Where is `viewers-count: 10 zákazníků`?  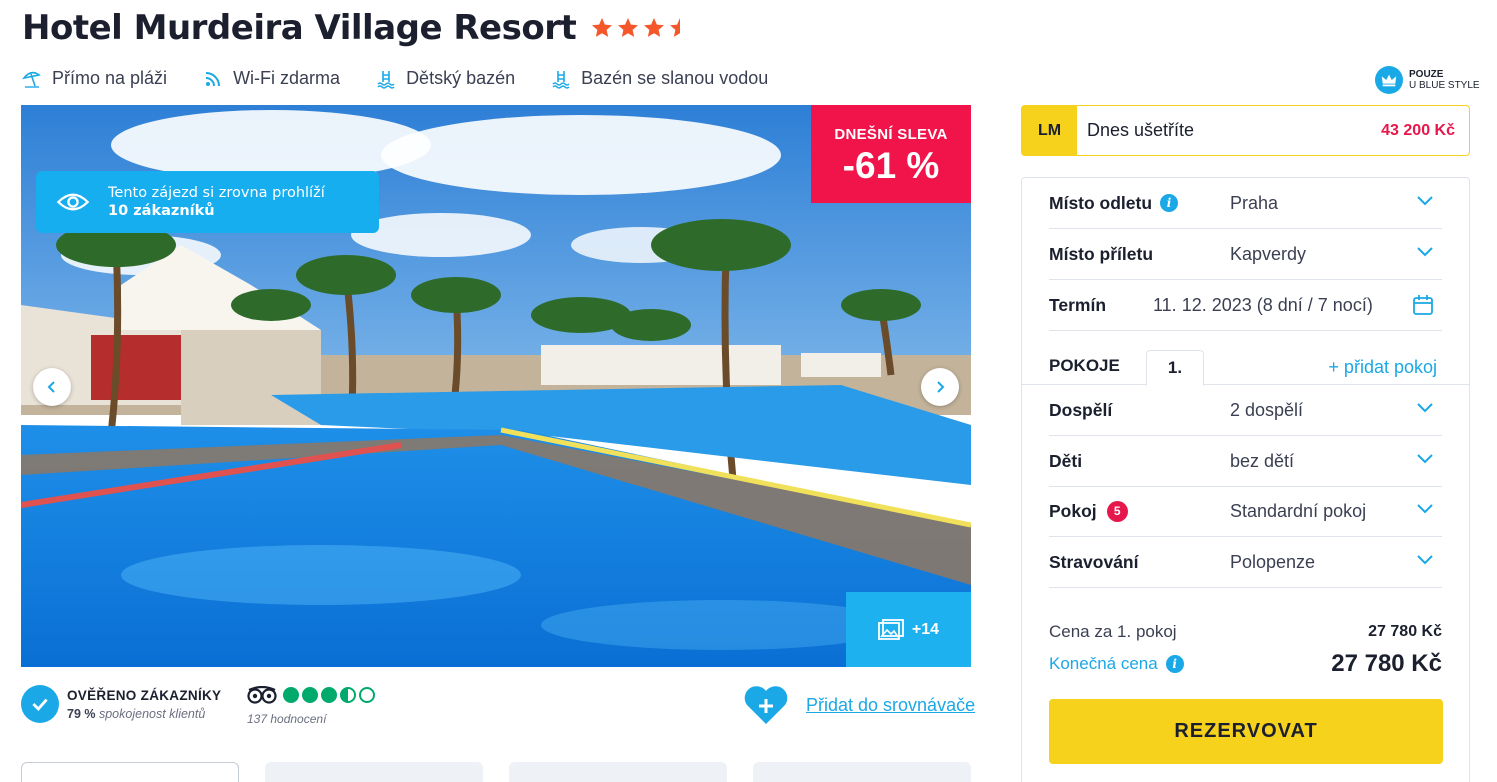
viewers-count: 10 zákazníků is located at coordinates (161, 211).